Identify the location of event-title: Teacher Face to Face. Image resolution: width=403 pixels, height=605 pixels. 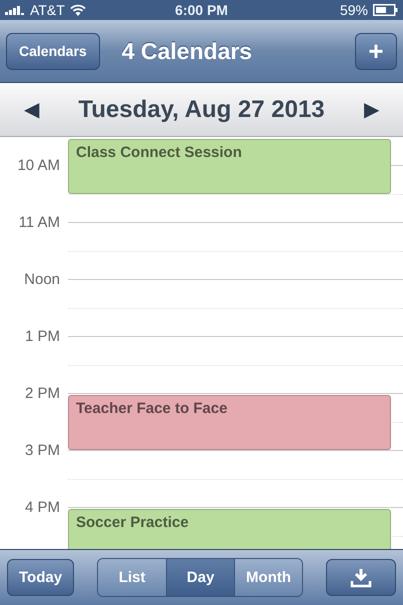
(152, 408).